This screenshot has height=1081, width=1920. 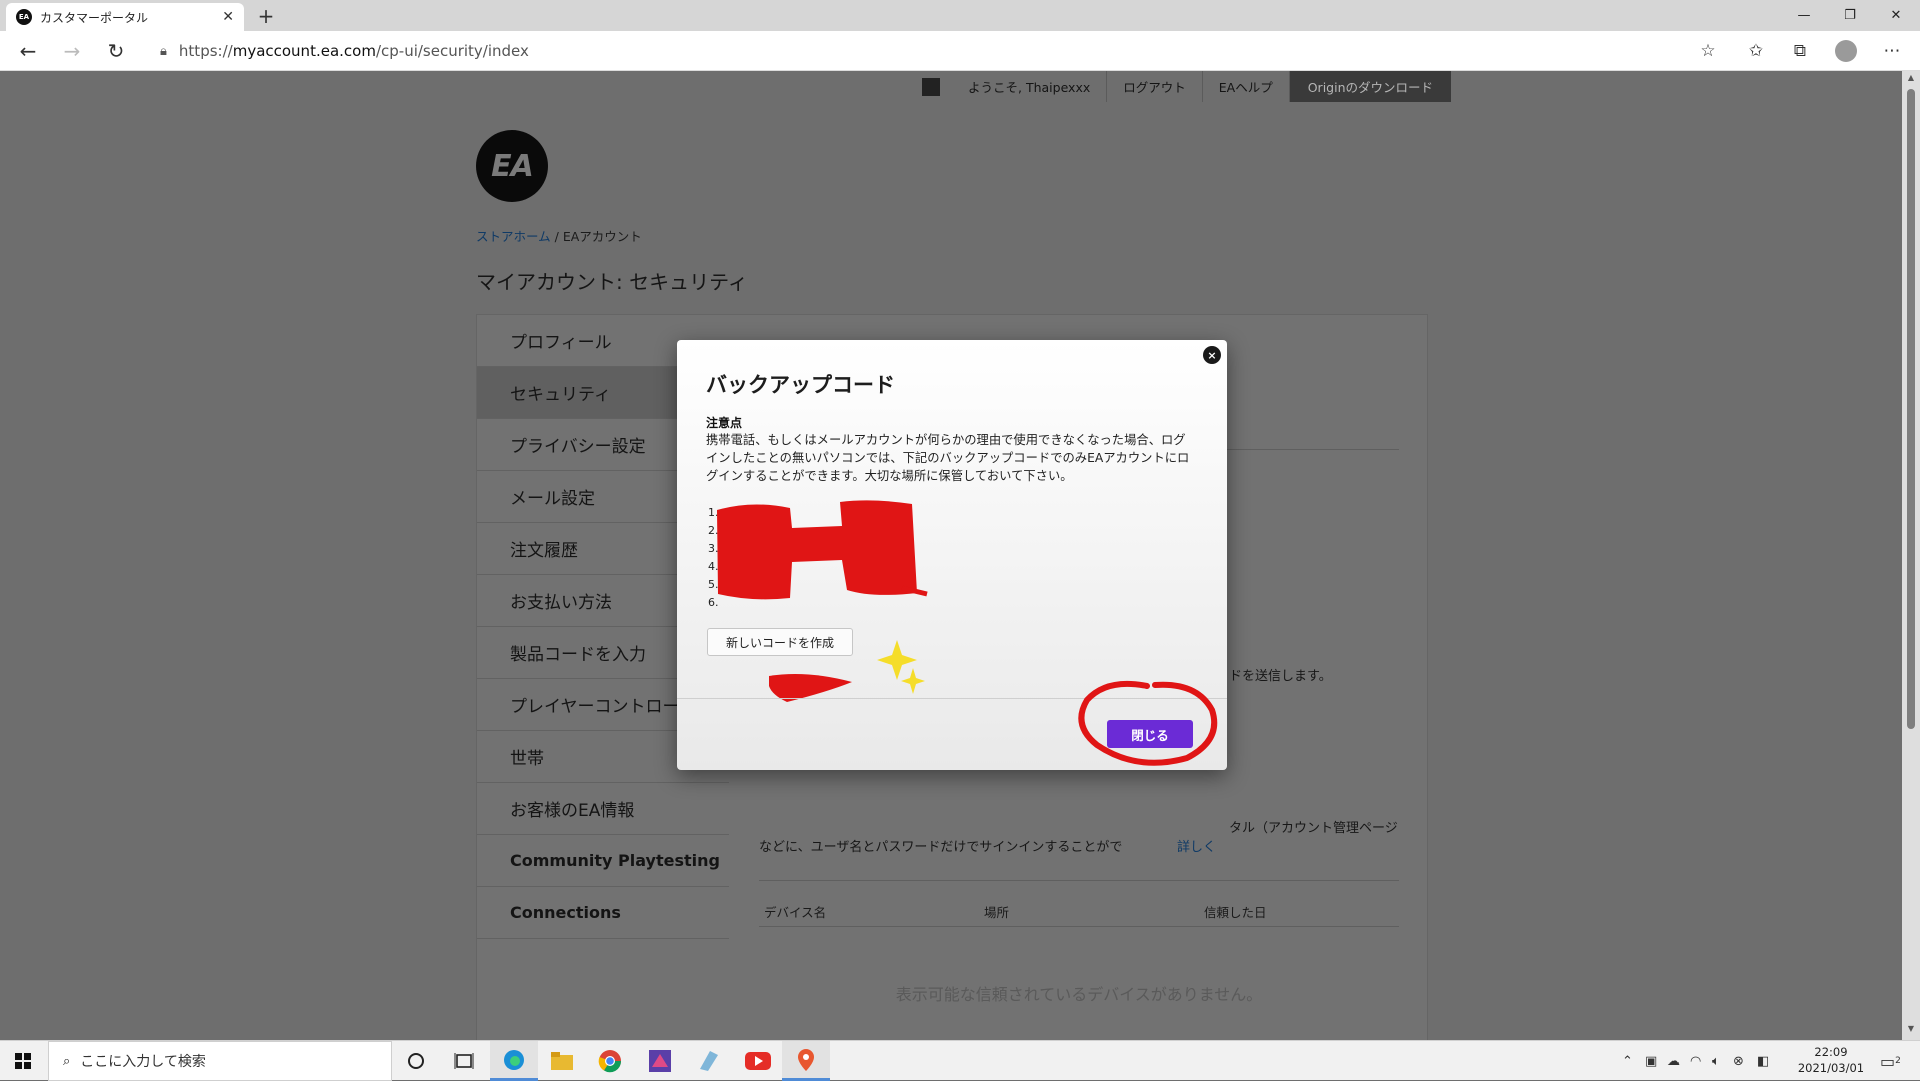 I want to click on volume-icon: 🔈︎, so click(x=1716, y=1061).